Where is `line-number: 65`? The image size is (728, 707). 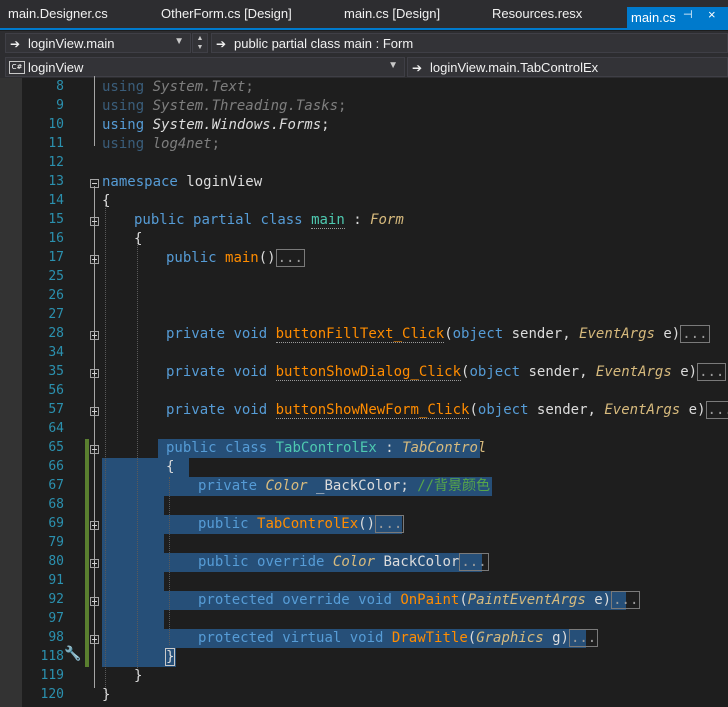
line-number: 65 is located at coordinates (56, 447).